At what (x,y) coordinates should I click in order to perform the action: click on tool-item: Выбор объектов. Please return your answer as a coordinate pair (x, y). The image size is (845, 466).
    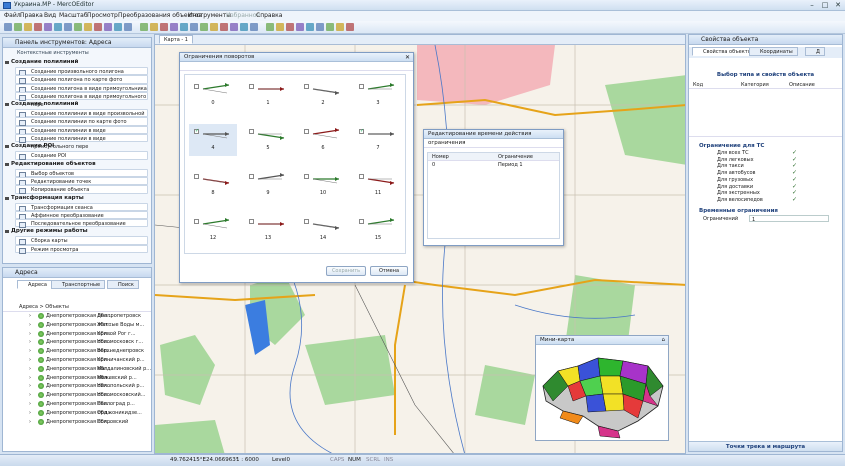
    Looking at the image, I should click on (81, 173).